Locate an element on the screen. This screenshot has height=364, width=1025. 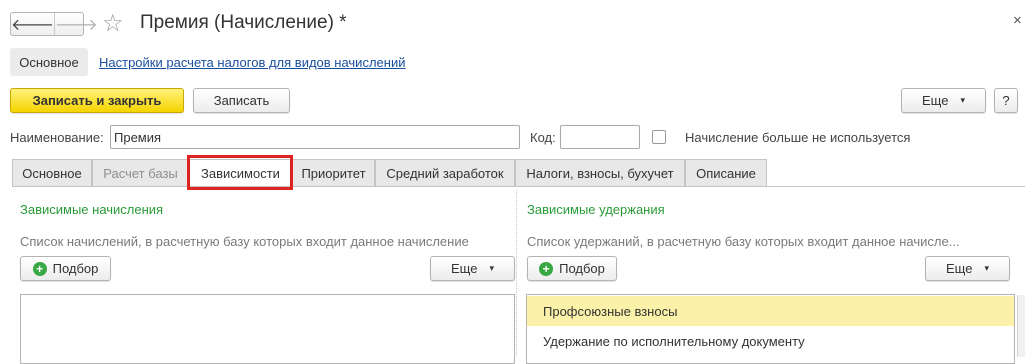
section-main: Основное is located at coordinates (49, 62).